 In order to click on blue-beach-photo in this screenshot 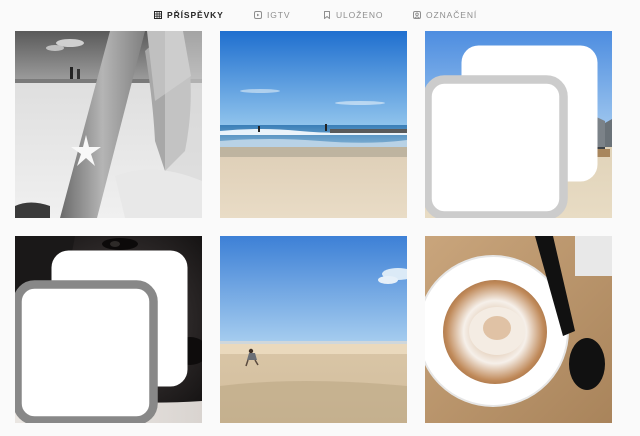, I will do `click(313, 124)`.